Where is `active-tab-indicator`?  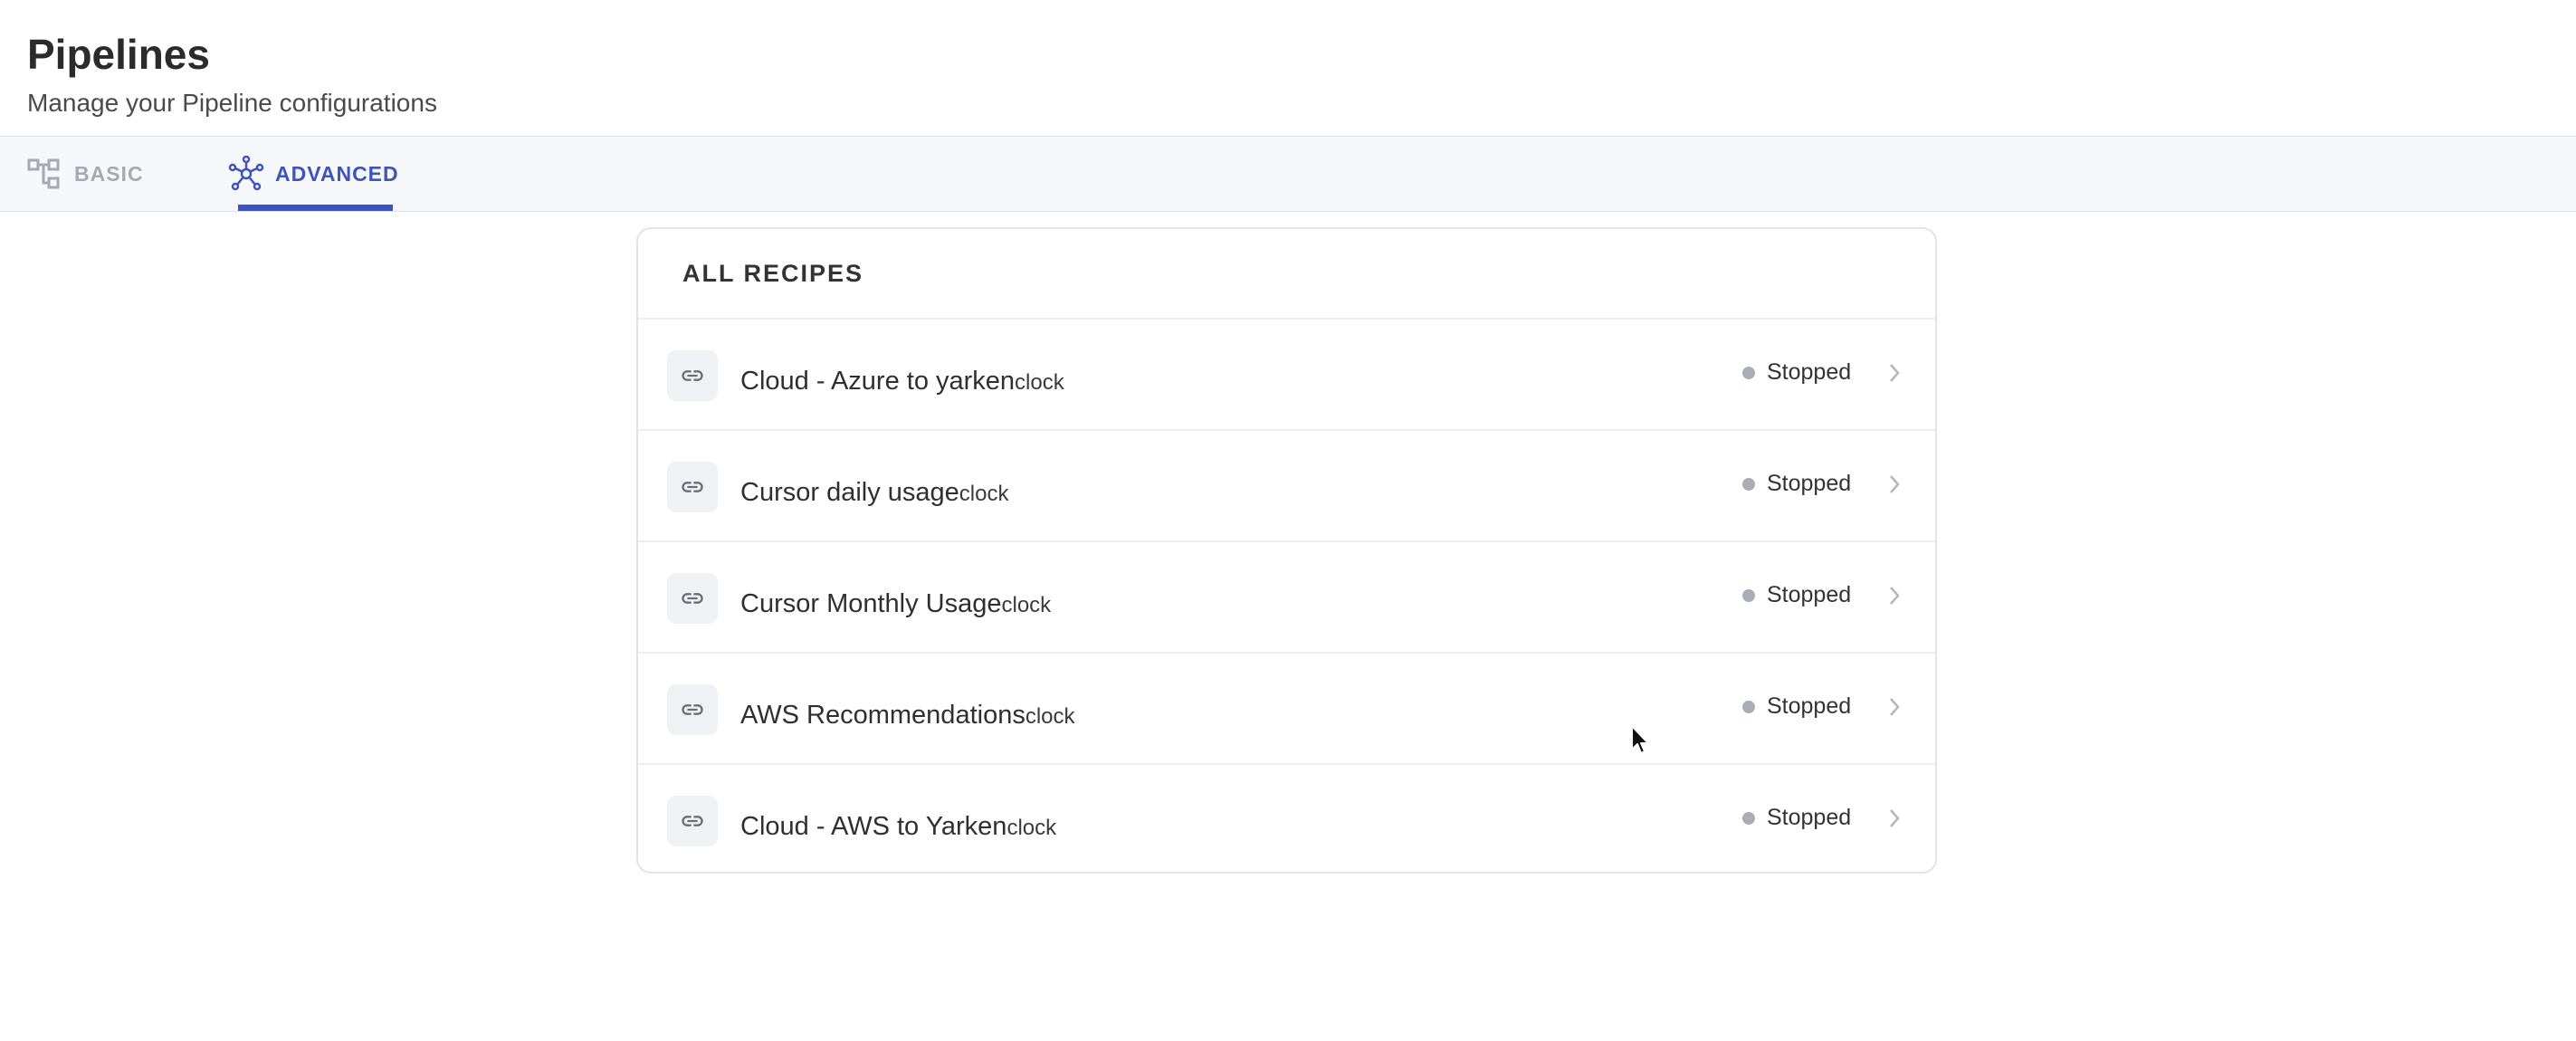 active-tab-indicator is located at coordinates (315, 208).